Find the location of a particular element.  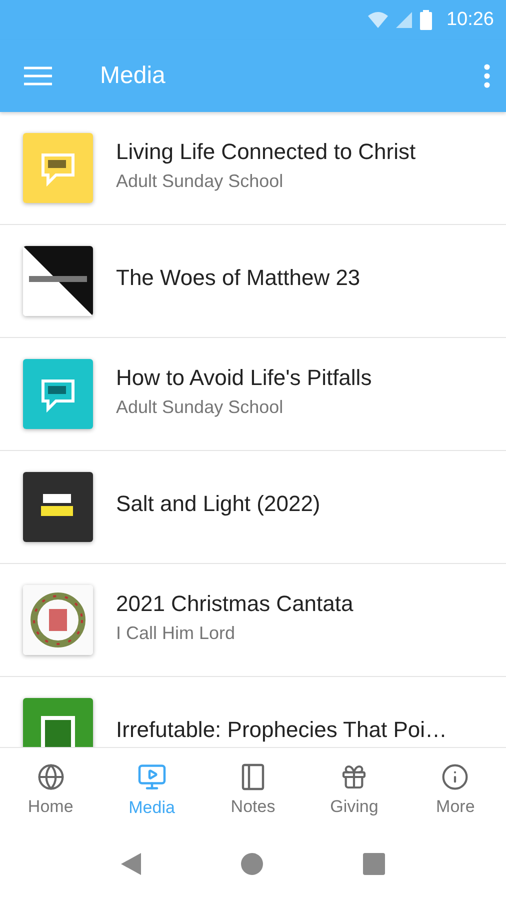

menu-icon is located at coordinates (38, 76).